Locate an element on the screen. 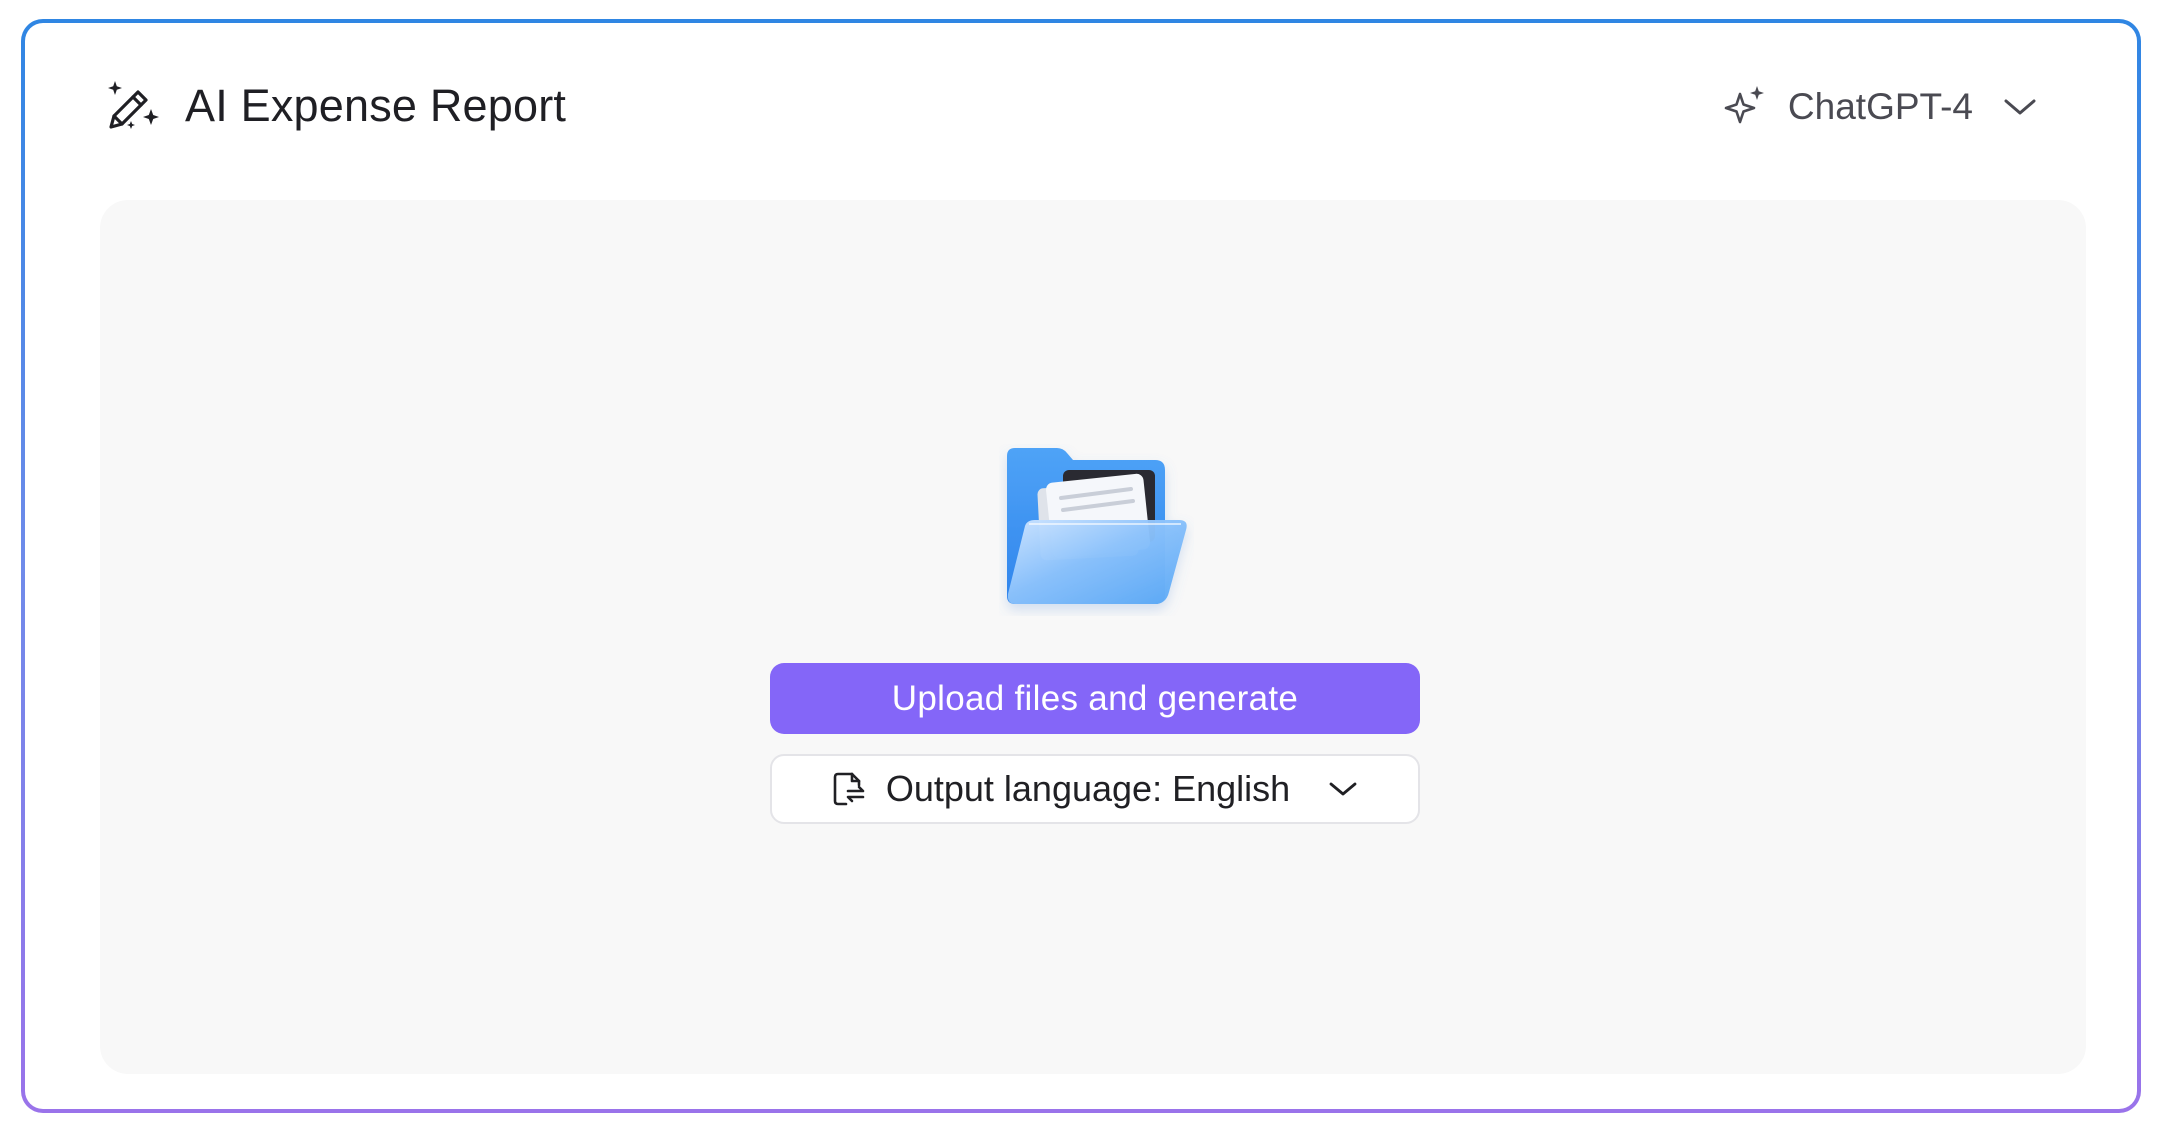  sparkle-icon is located at coordinates (1745, 107).